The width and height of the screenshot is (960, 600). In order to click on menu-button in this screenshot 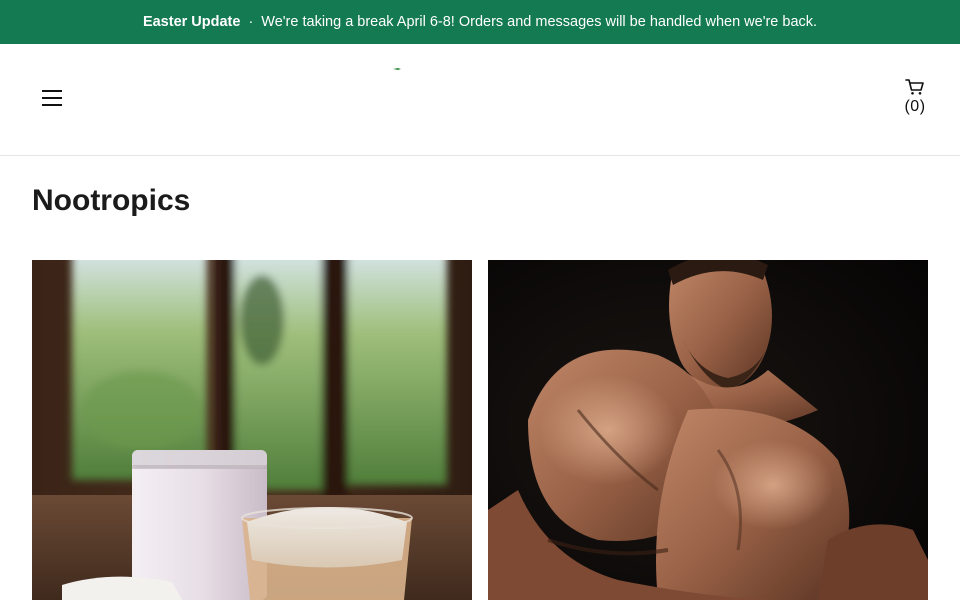, I will do `click(52, 98)`.